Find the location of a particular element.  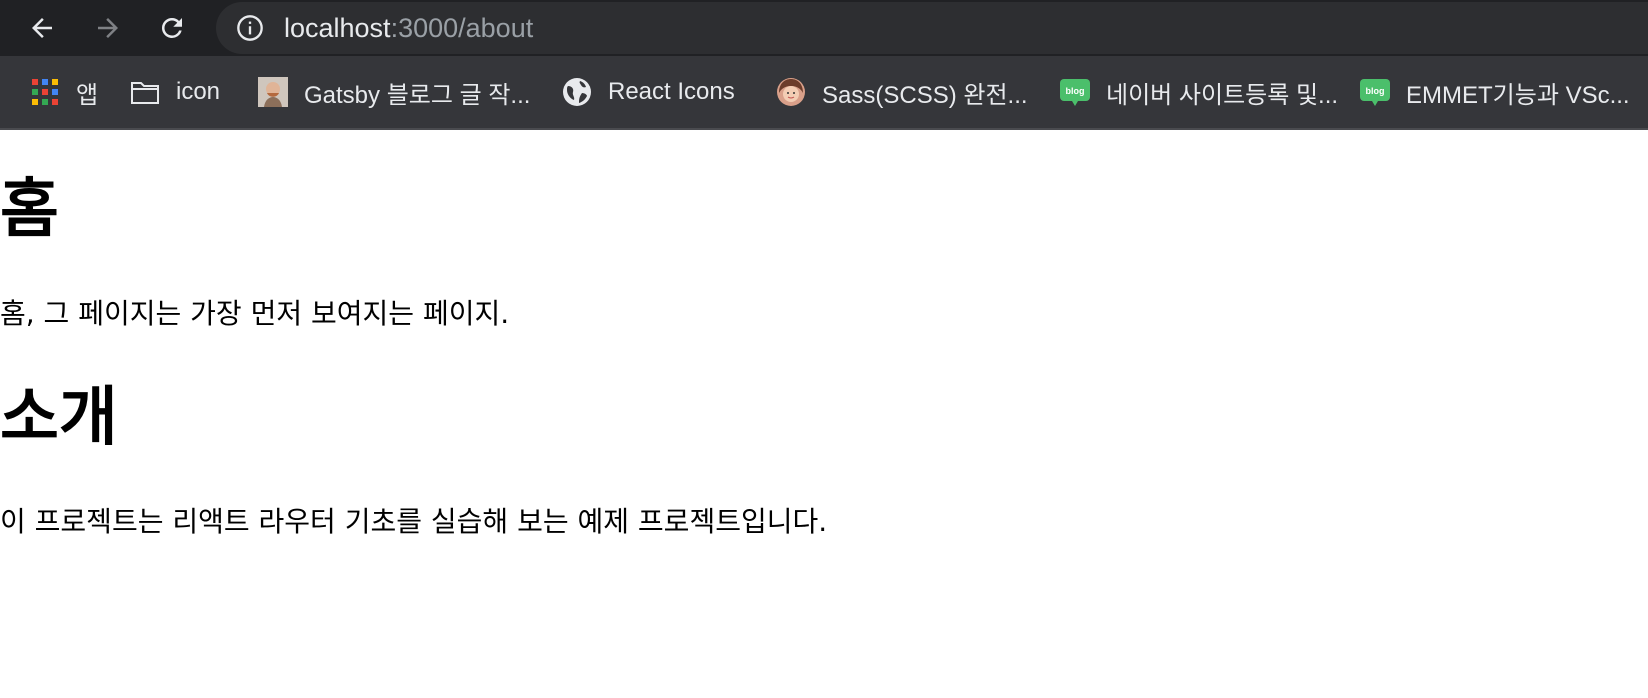

bookmark-react-icons: React Icons is located at coordinates (648, 92).